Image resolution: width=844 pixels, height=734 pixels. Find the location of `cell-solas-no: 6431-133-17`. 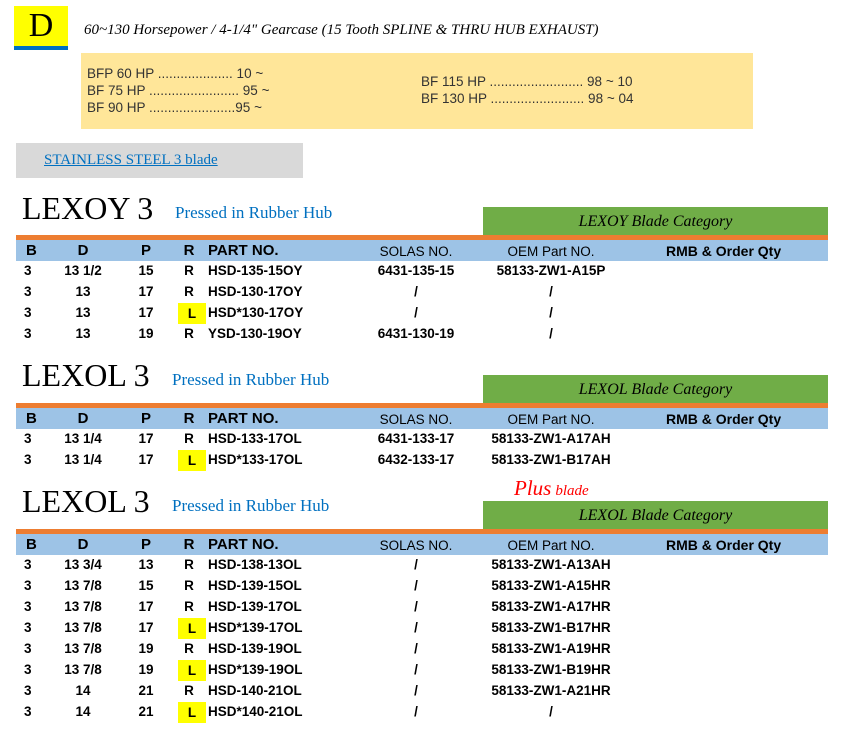

cell-solas-no: 6431-133-17 is located at coordinates (416, 438).